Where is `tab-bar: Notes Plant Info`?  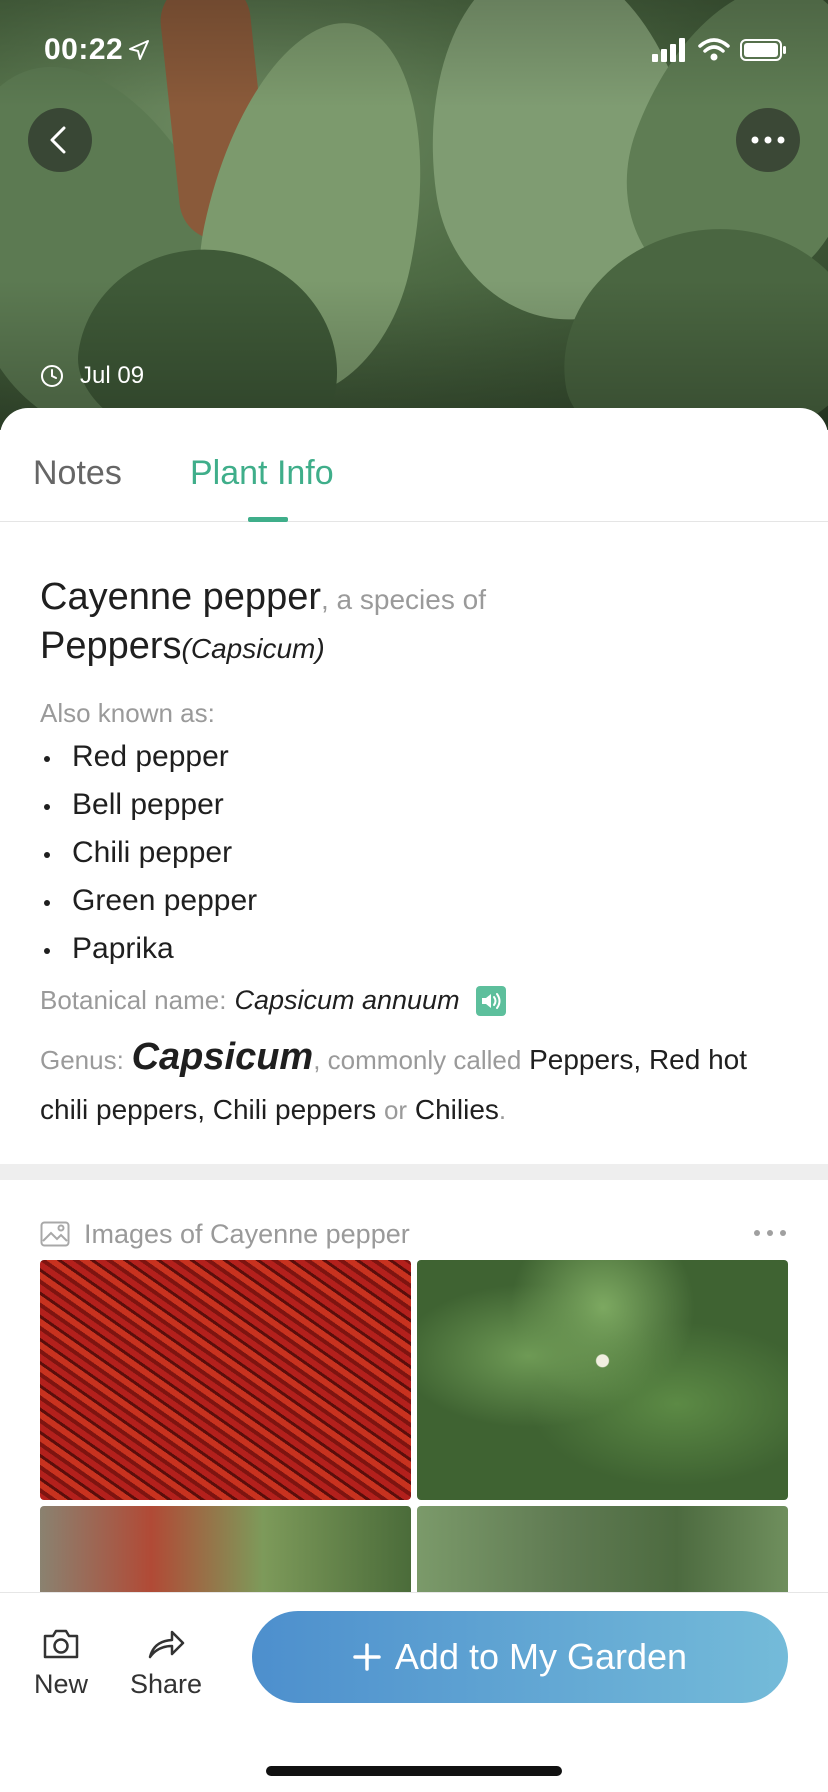
tab-bar: Notes Plant Info is located at coordinates (414, 465).